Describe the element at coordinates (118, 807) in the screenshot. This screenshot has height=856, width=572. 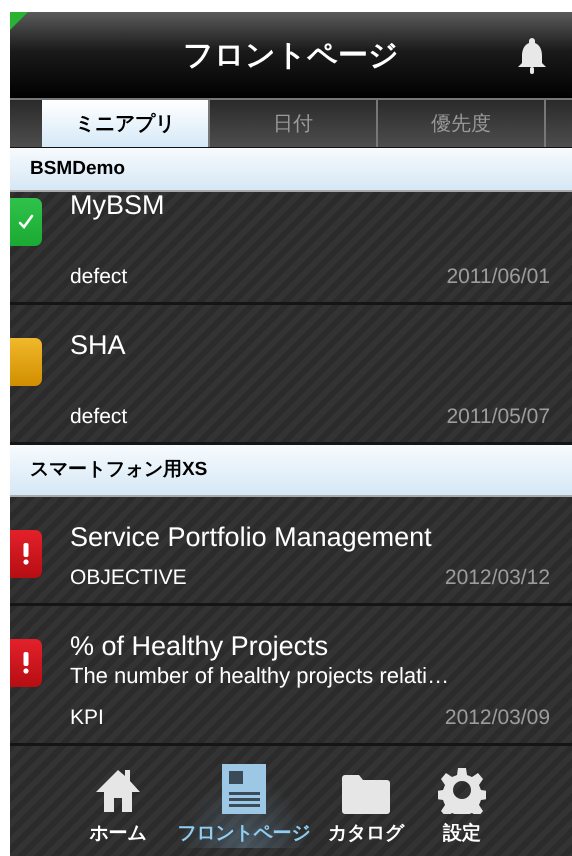
I see `bottom-tab: ホーム` at that location.